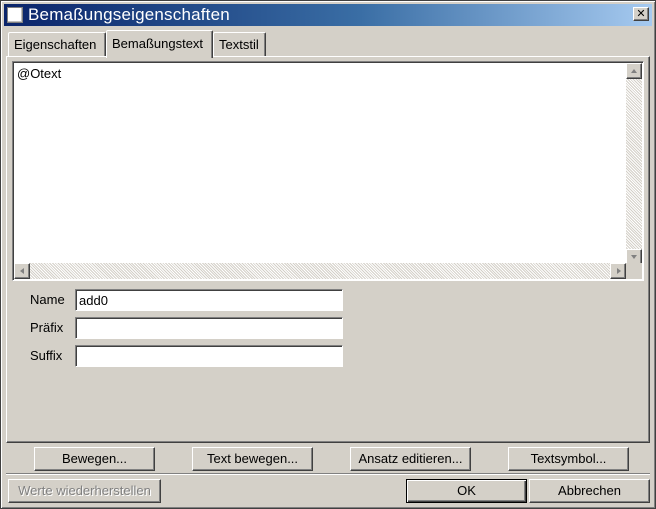 The image size is (656, 509). I want to click on tab-bemassungstext: Bemaßungstext, so click(159, 44).